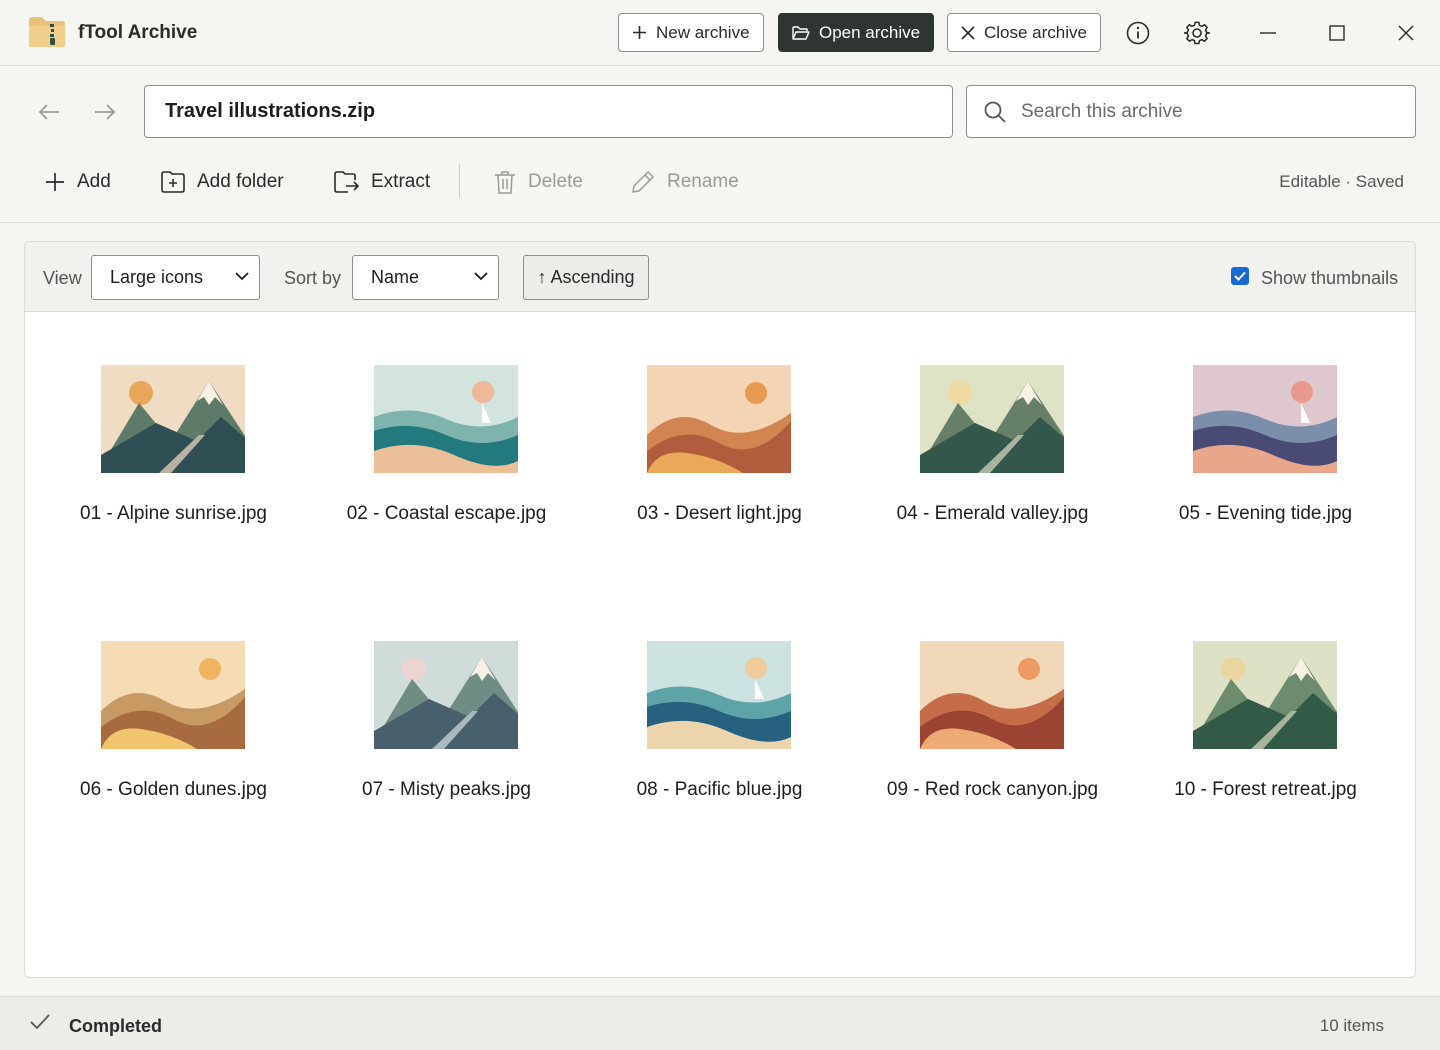 Image resolution: width=1440 pixels, height=1050 pixels. I want to click on toolbar-separator, so click(459, 181).